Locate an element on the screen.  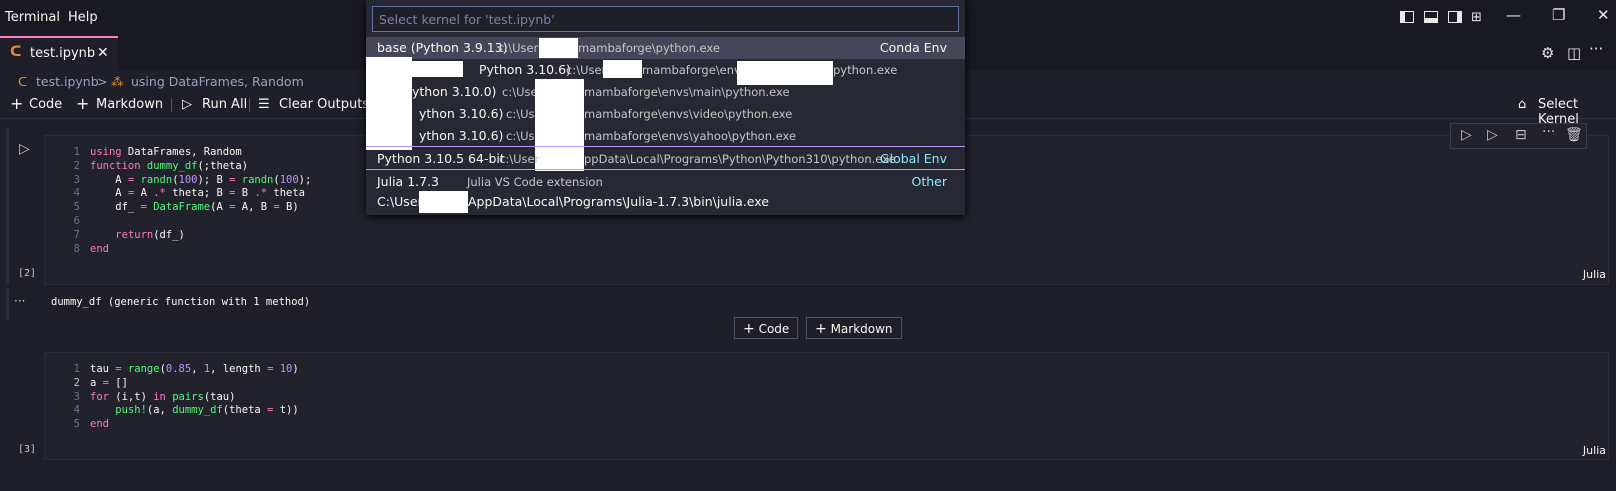
run-all-icon: ▷ is located at coordinates (187, 104).